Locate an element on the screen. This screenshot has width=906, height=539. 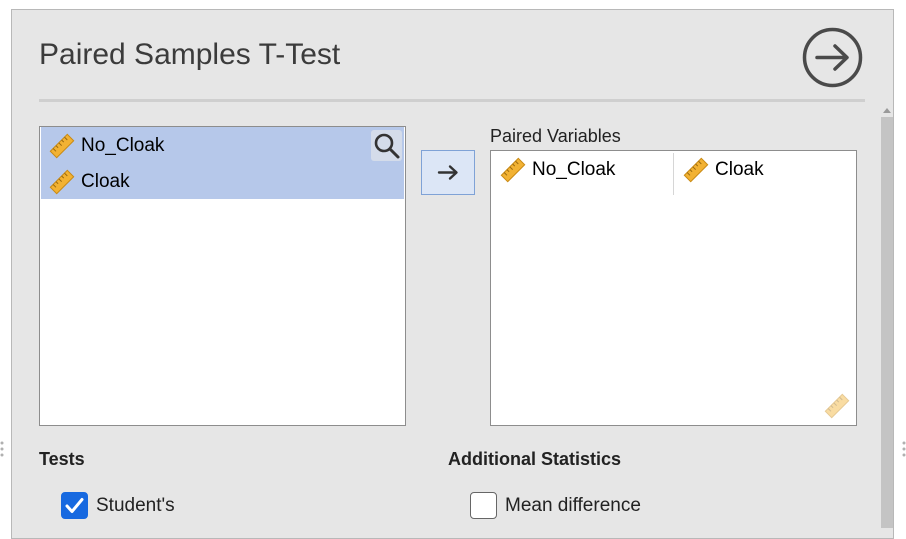
scrollbar is located at coordinates (887, 322).